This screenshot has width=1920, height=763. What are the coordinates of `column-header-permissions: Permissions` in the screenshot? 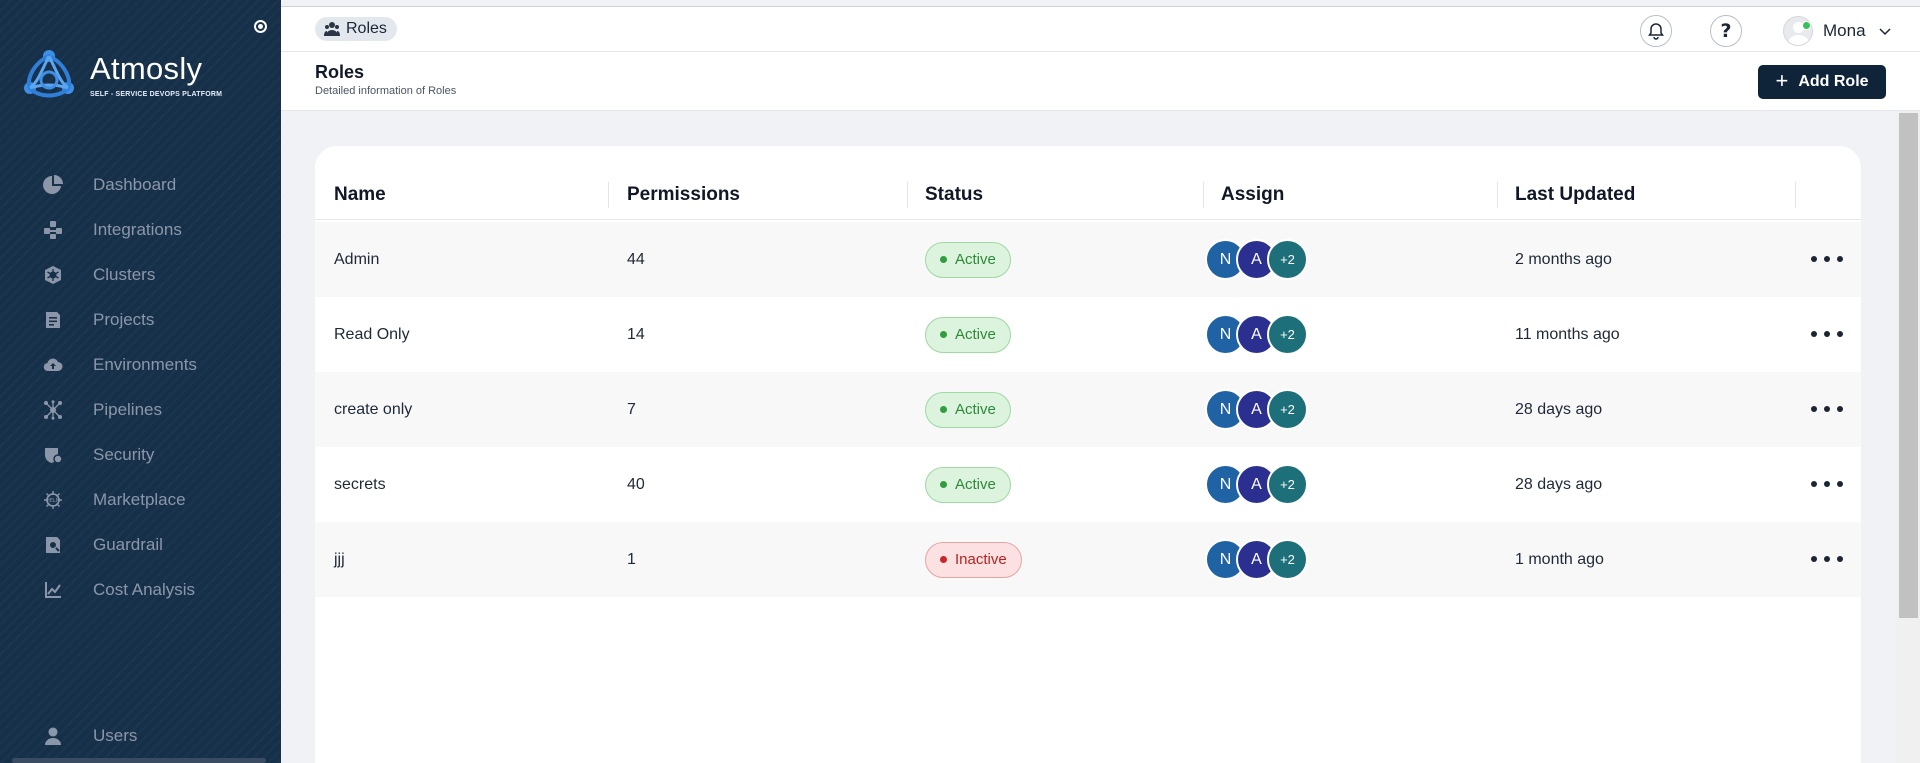 It's located at (683, 195).